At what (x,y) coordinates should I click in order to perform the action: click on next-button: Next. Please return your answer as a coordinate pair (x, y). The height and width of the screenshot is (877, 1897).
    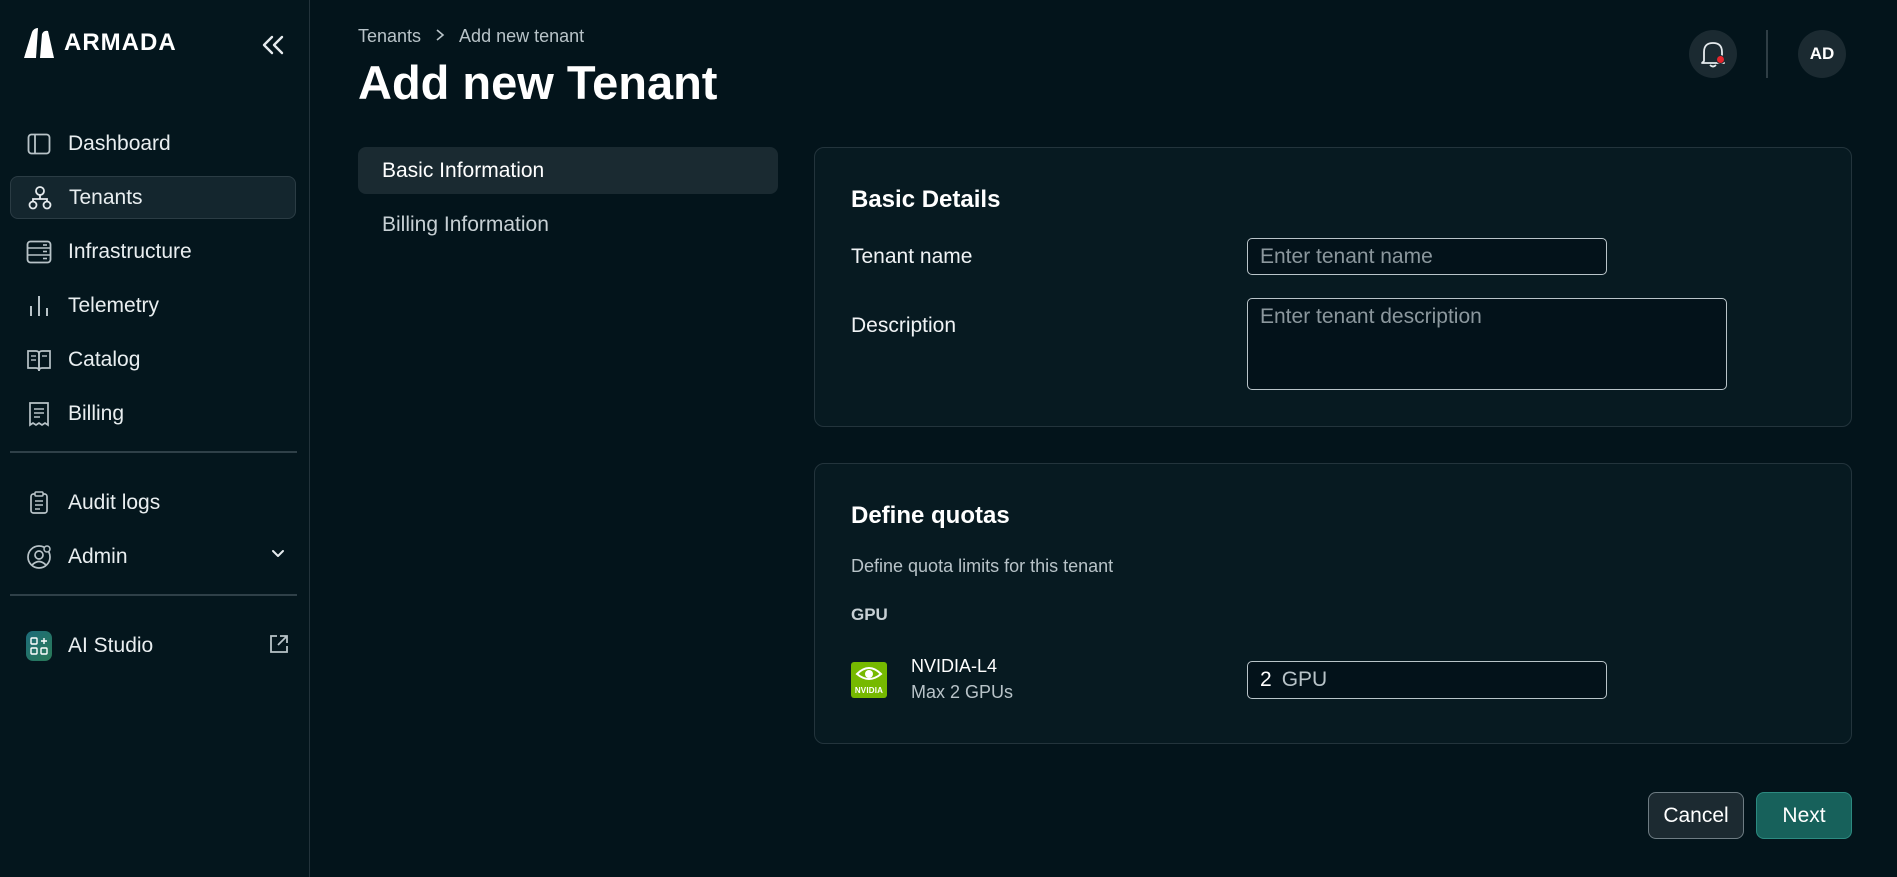
    Looking at the image, I should click on (1804, 815).